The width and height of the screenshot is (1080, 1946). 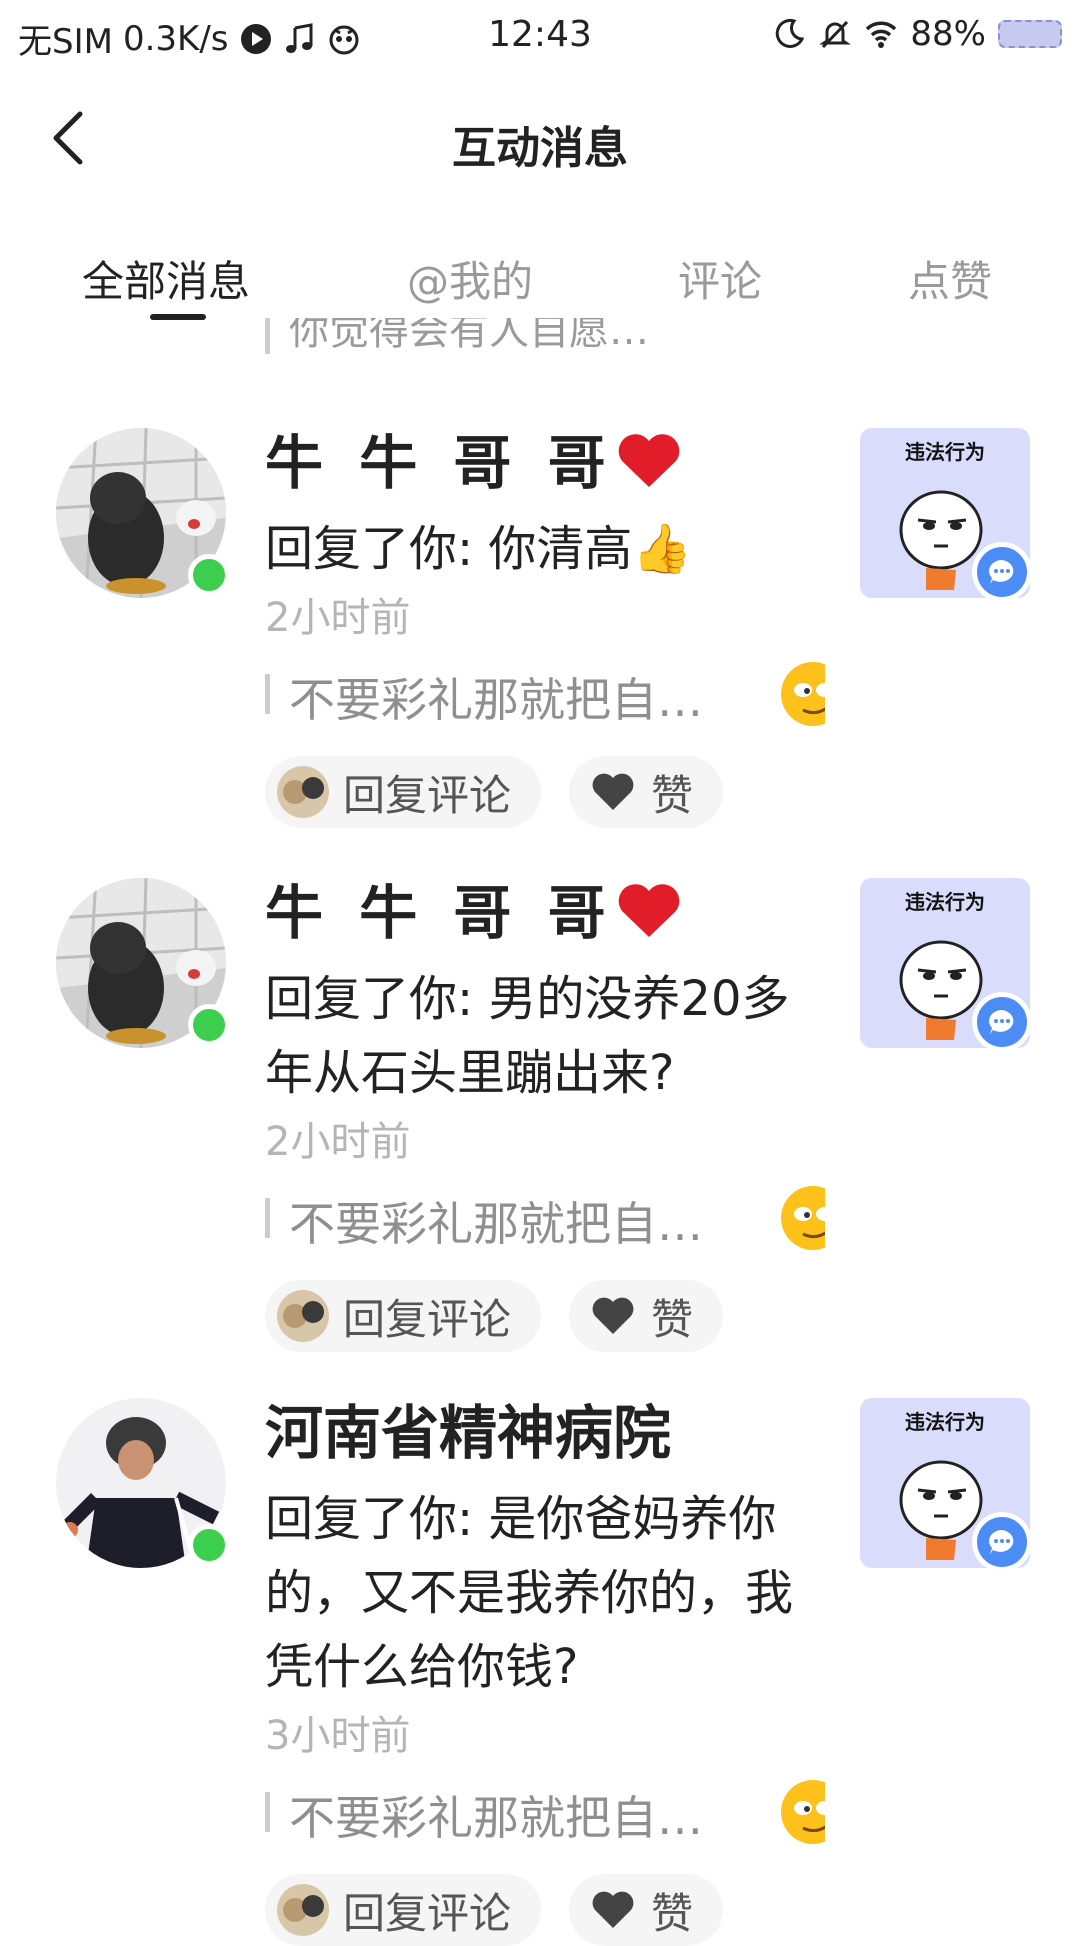 I want to click on reply-text: 回复了你: 是你爸妈养你的，又不是我养你的，我凭什么给你钱?, so click(x=529, y=1593).